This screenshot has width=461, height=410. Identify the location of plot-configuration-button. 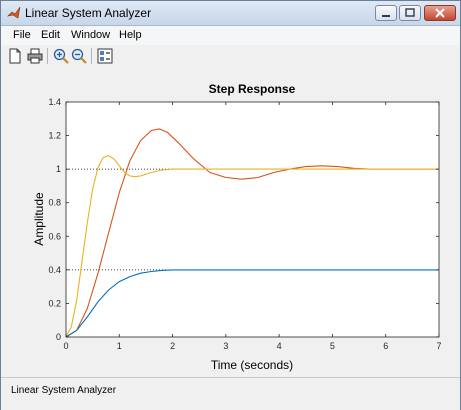
(105, 56).